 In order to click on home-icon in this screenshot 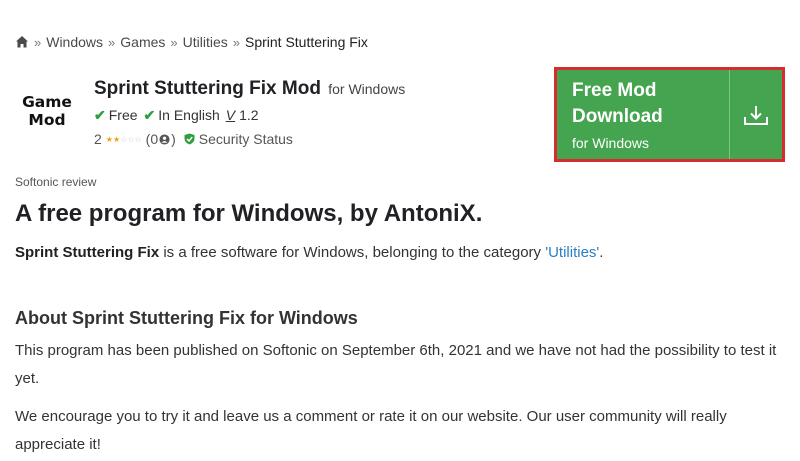, I will do `click(22, 42)`.